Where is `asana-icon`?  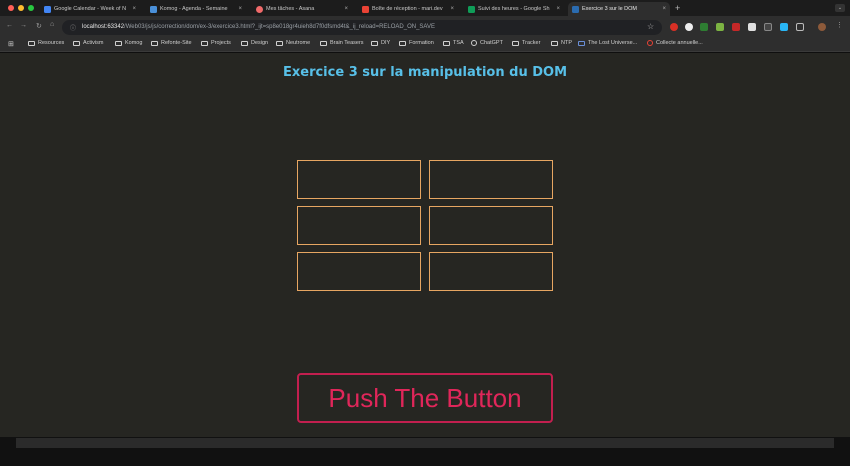 asana-icon is located at coordinates (259, 9).